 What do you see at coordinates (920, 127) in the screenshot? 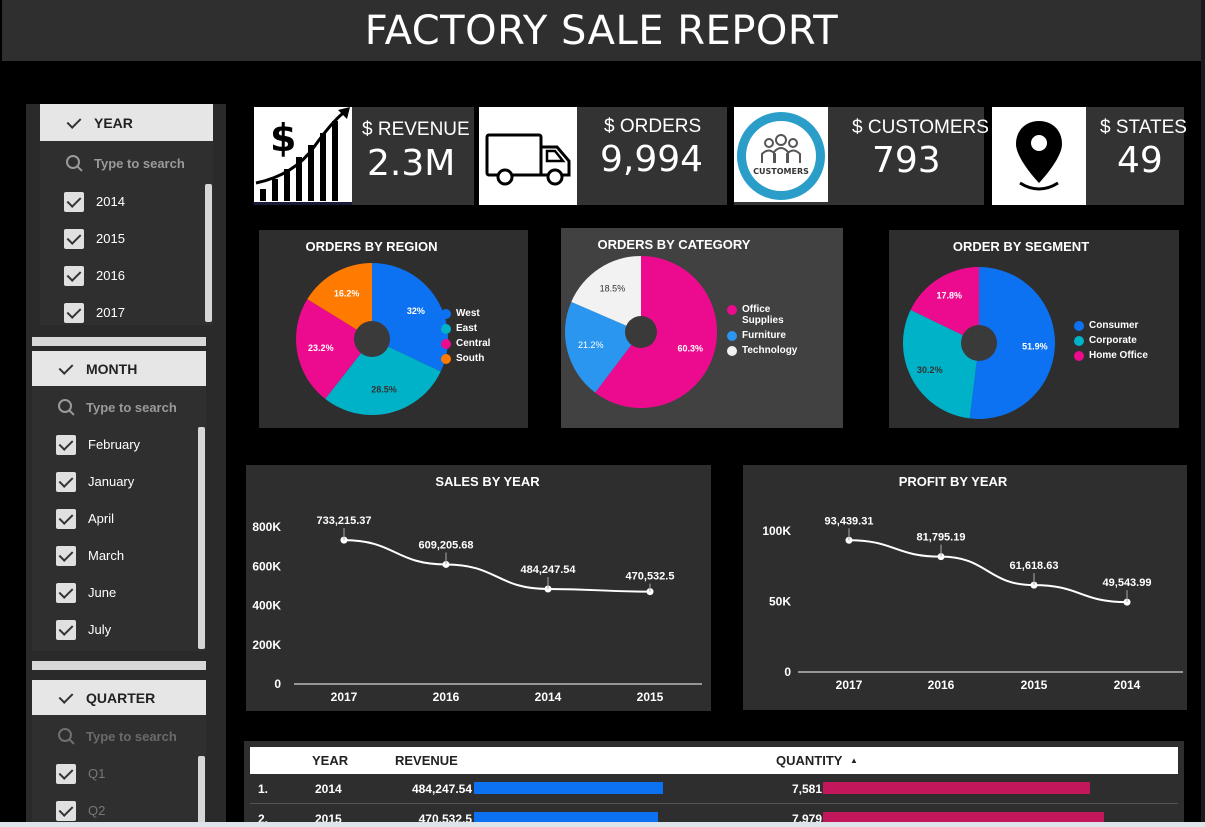
I see `customers-label: $ CUSTOMERS` at bounding box center [920, 127].